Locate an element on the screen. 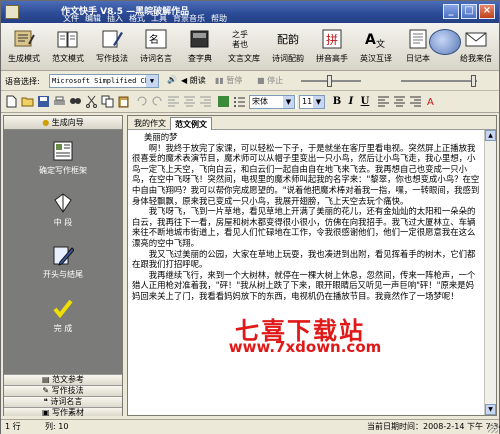 This screenshot has width=500, height=434. checkmark-icon is located at coordinates (63, 309).